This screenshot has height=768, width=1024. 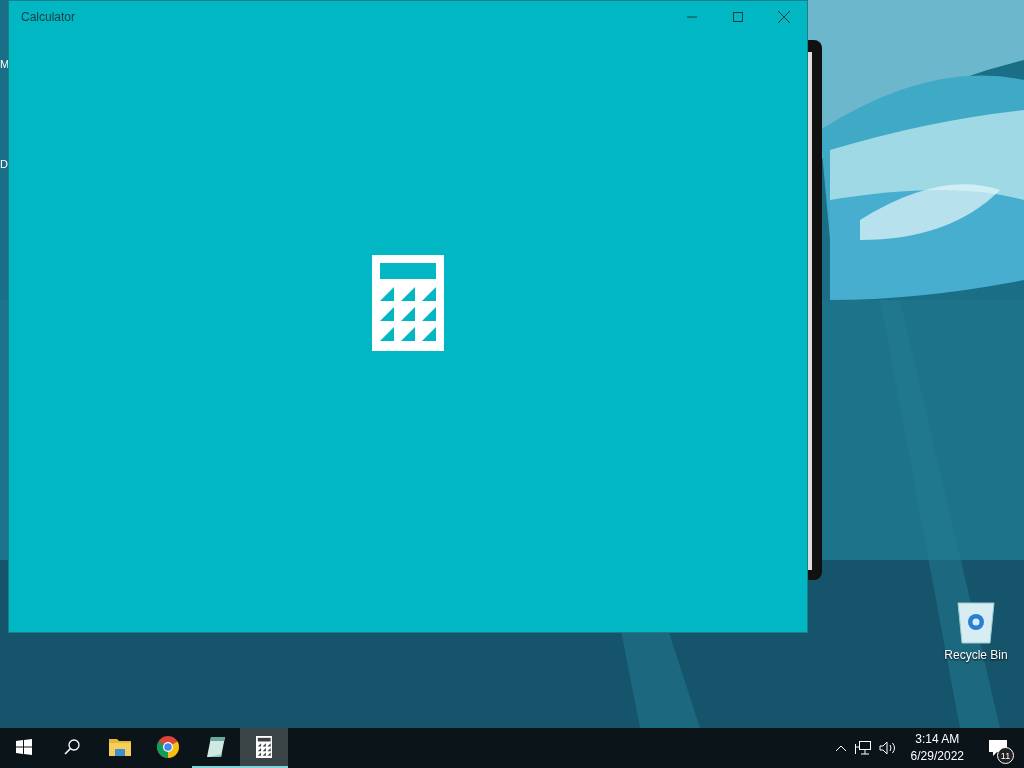 I want to click on notifications-button: 11, so click(x=998, y=748).